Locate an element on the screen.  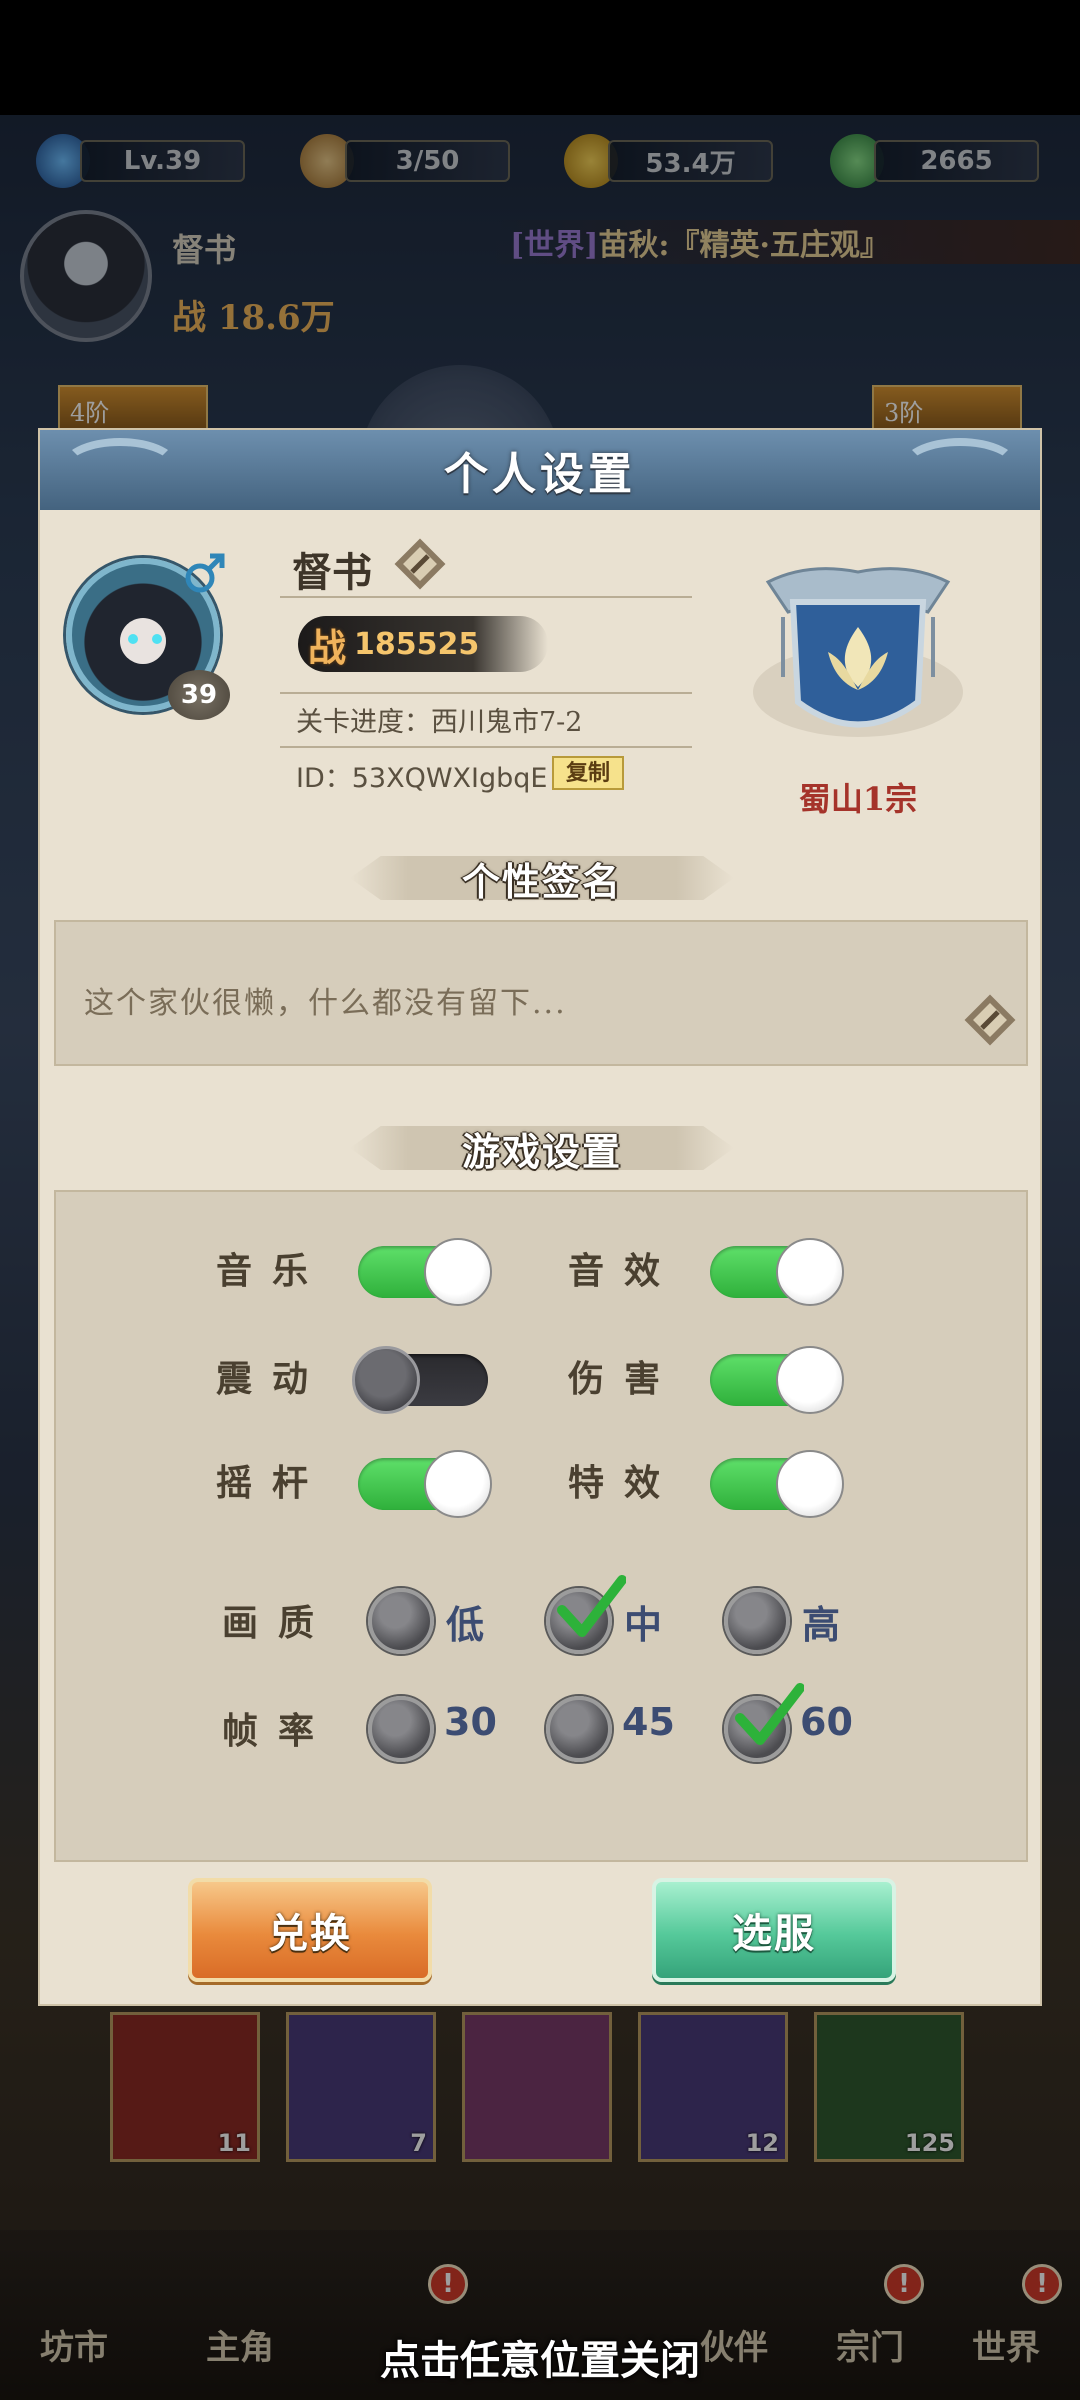
sound-effects-label: 音效 is located at coordinates (624, 1271).